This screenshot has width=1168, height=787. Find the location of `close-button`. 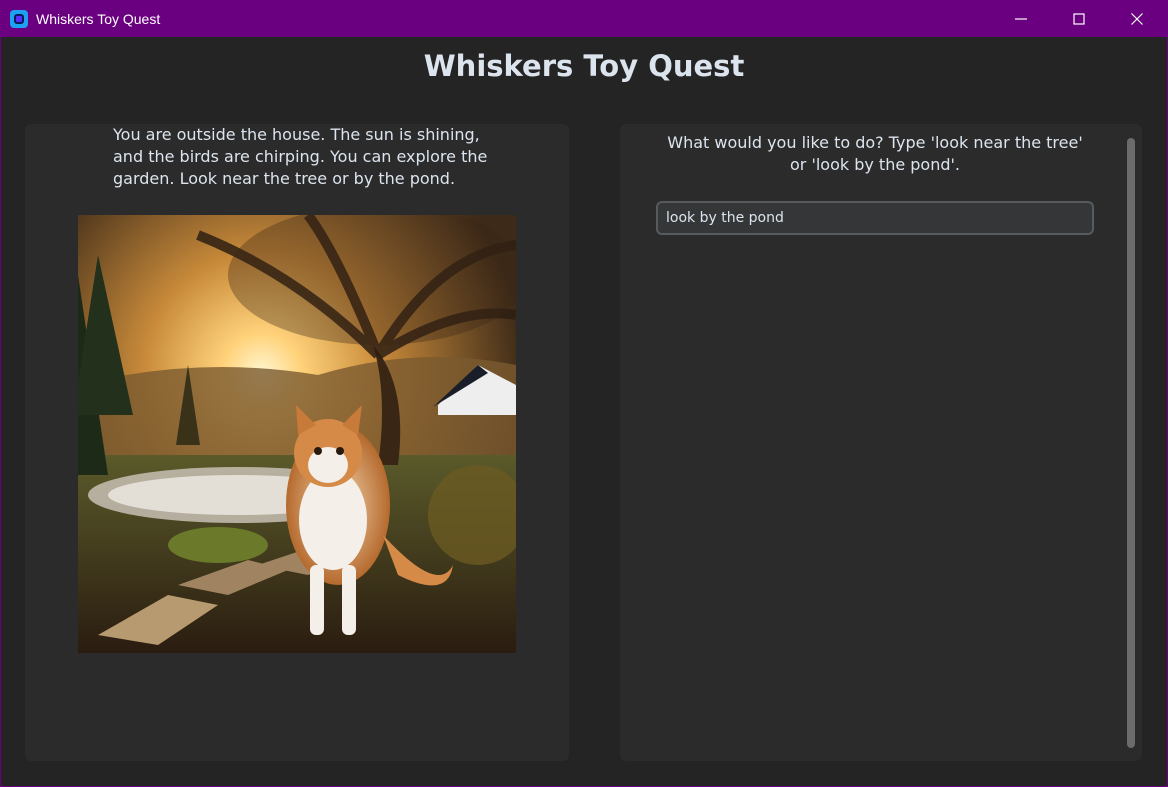

close-button is located at coordinates (1138, 19).